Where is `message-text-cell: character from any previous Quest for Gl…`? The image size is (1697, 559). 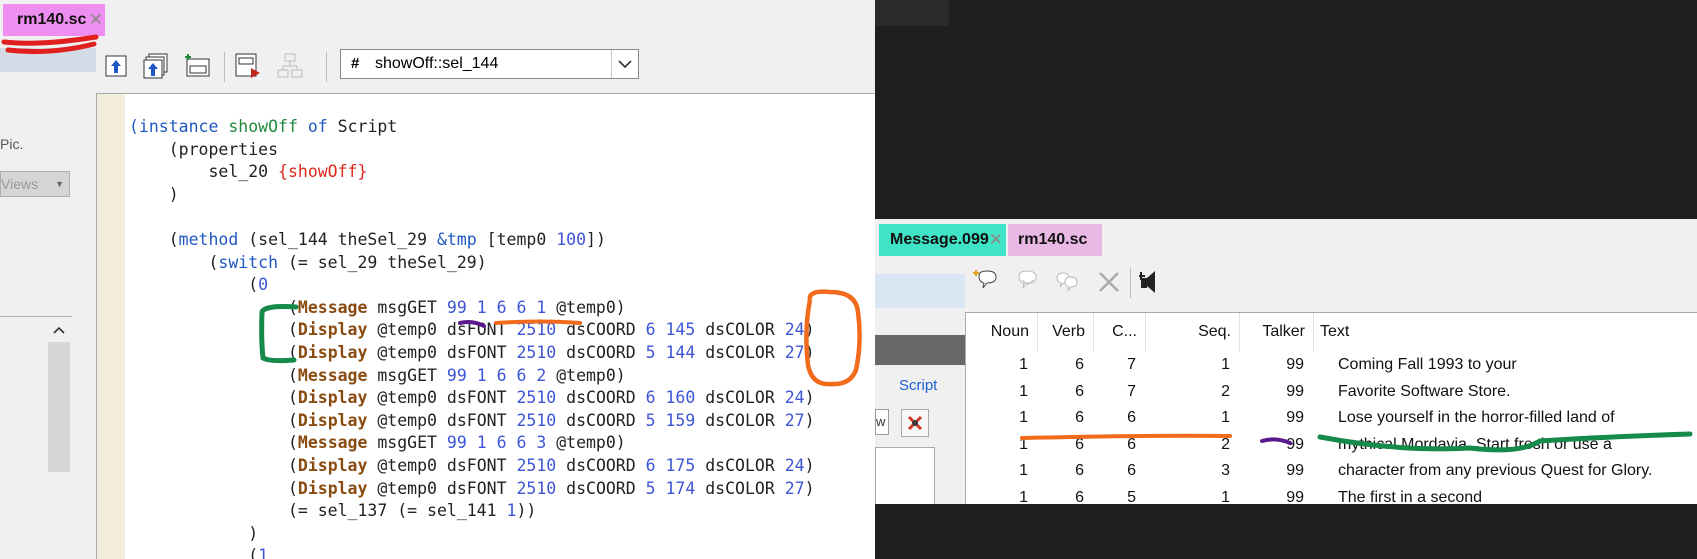 message-text-cell: character from any previous Quest for Gl… is located at coordinates (1495, 470).